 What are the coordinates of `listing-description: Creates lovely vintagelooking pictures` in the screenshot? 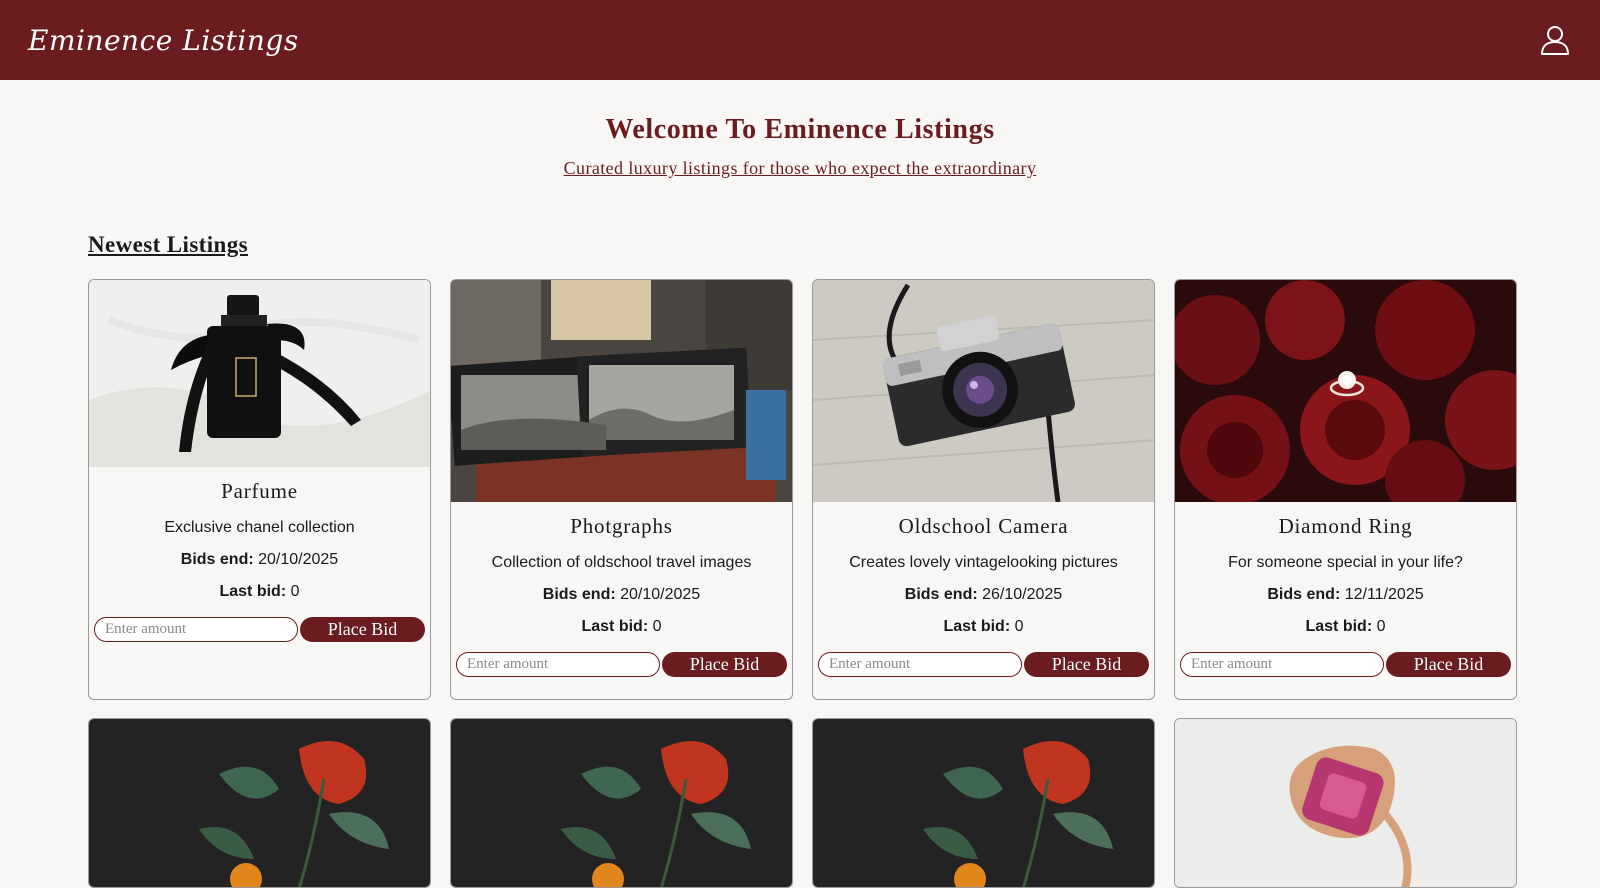 It's located at (983, 562).